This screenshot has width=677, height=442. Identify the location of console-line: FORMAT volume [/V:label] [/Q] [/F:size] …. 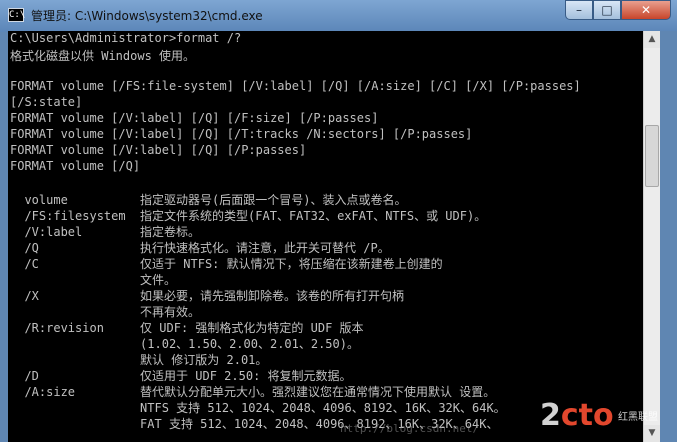
(194, 118).